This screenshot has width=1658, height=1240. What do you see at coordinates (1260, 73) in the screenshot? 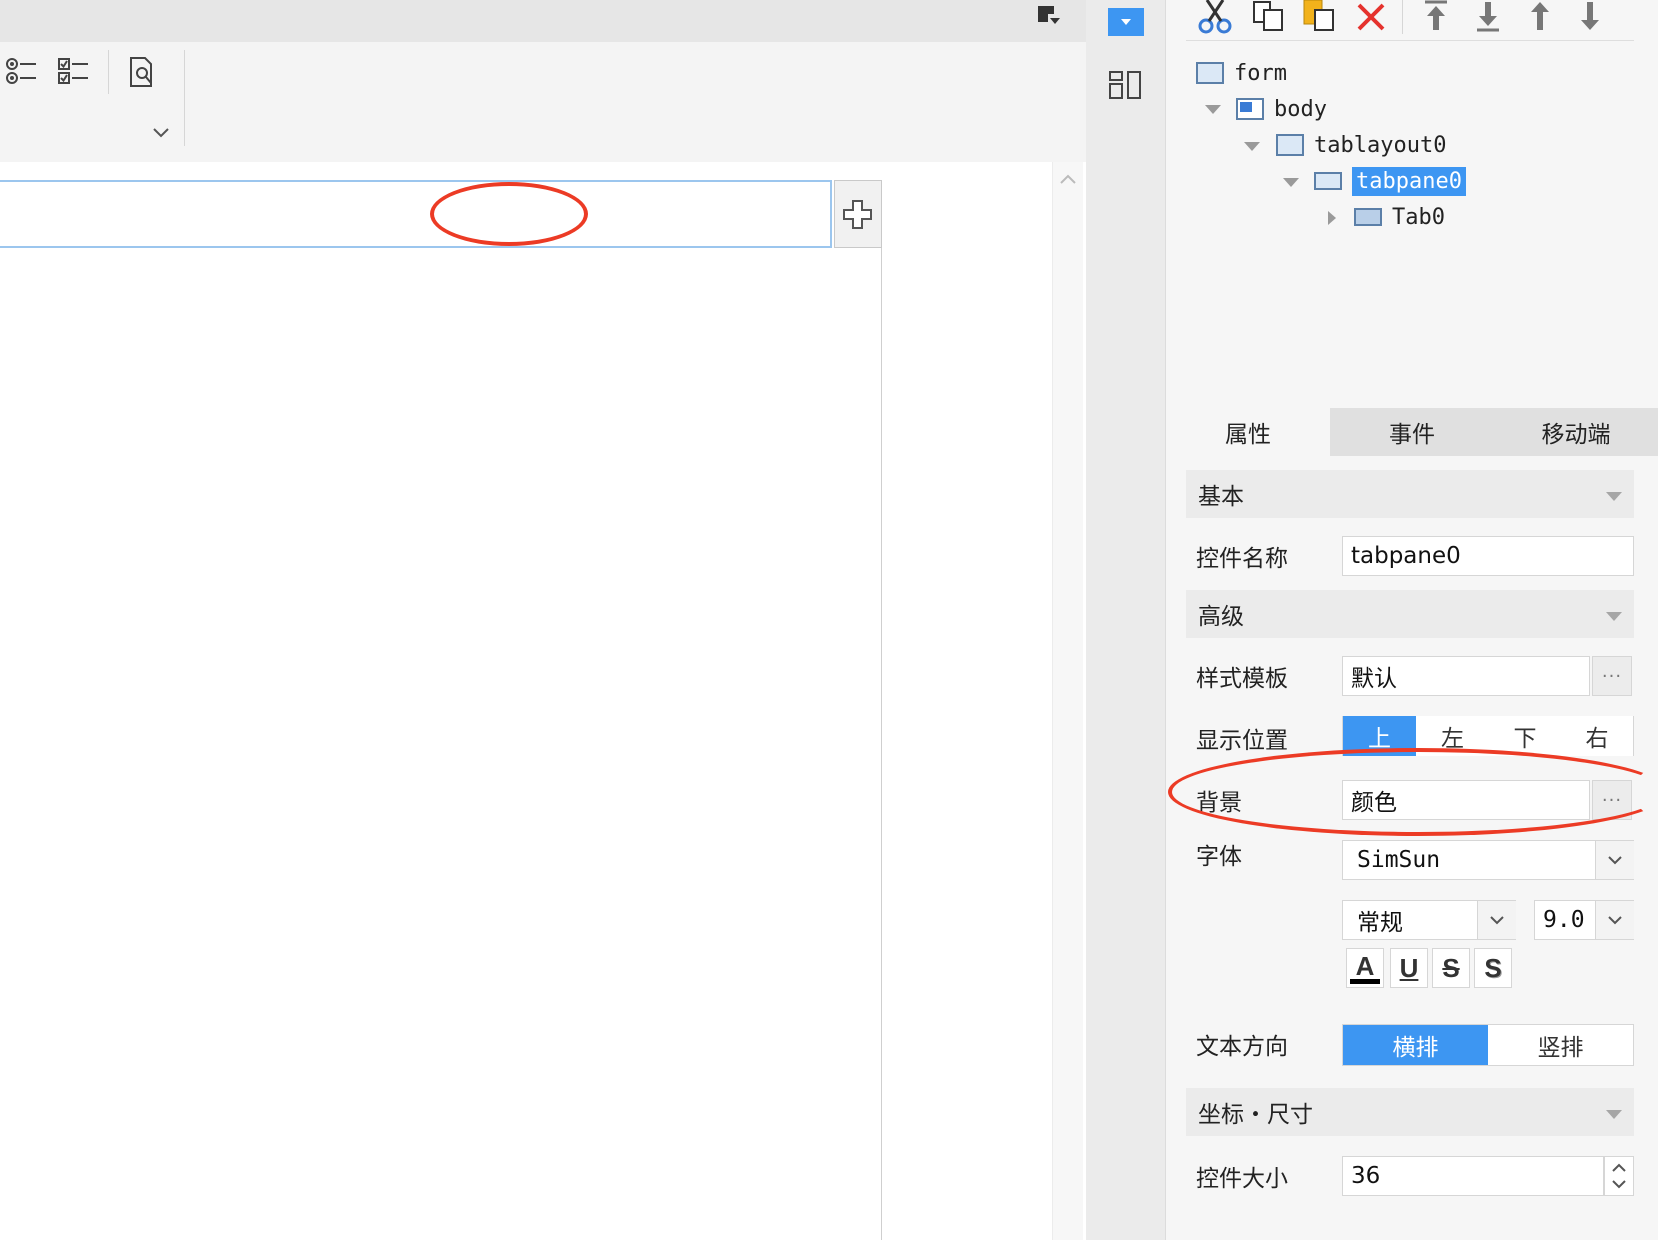
I see `tree-item-label: form` at bounding box center [1260, 73].